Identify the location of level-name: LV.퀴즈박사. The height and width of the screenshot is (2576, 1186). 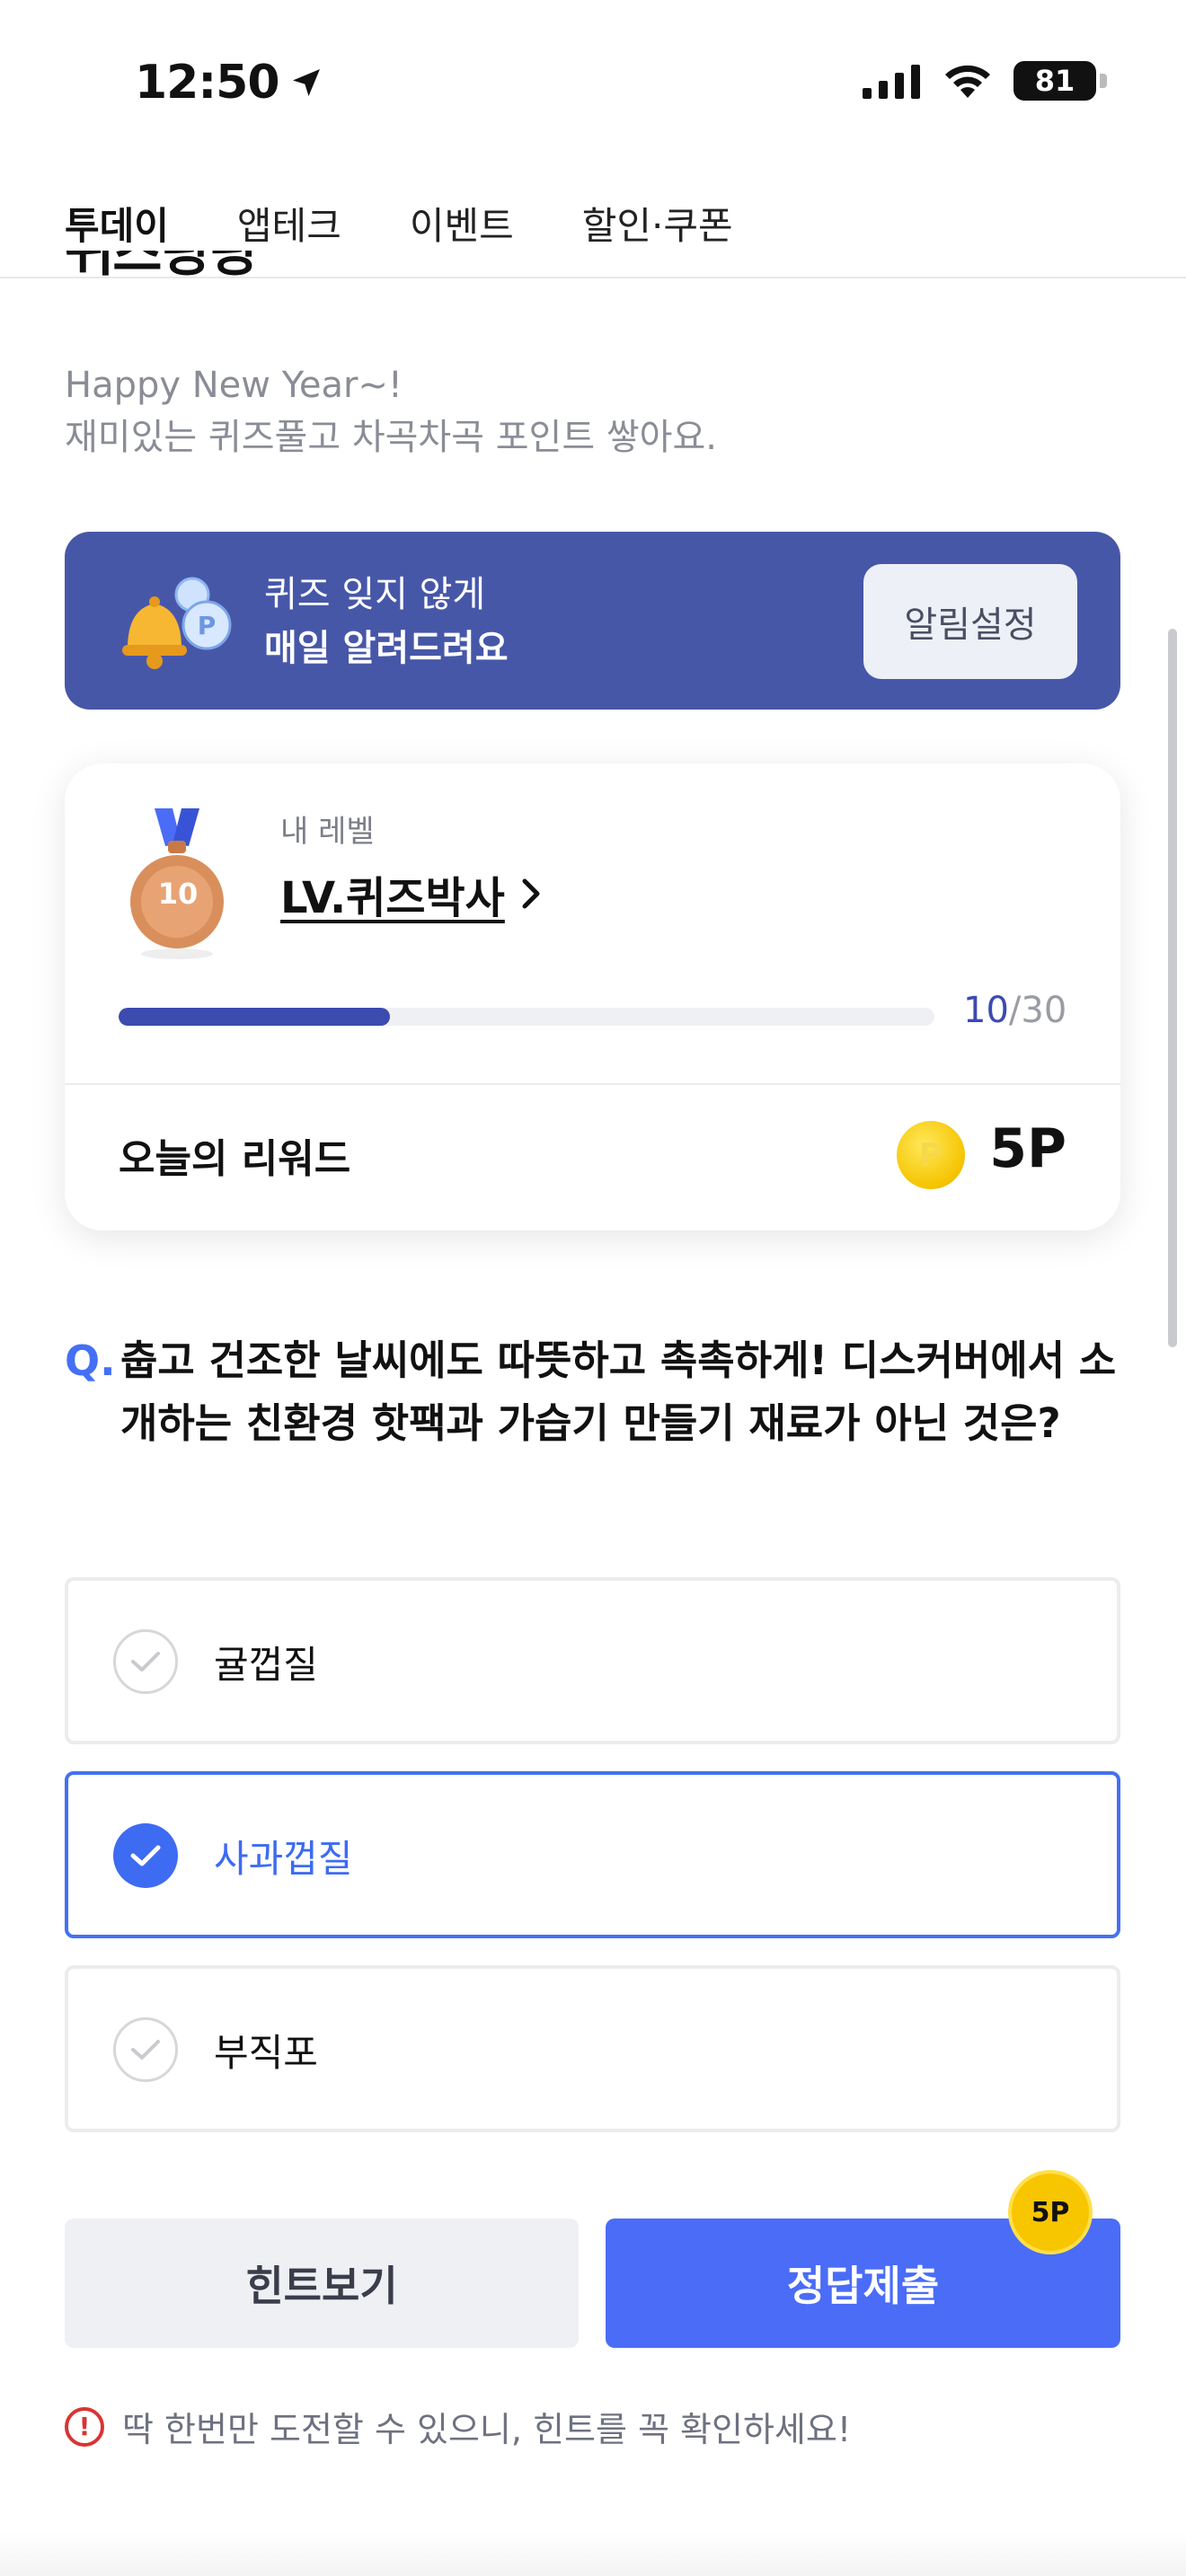
(392, 898).